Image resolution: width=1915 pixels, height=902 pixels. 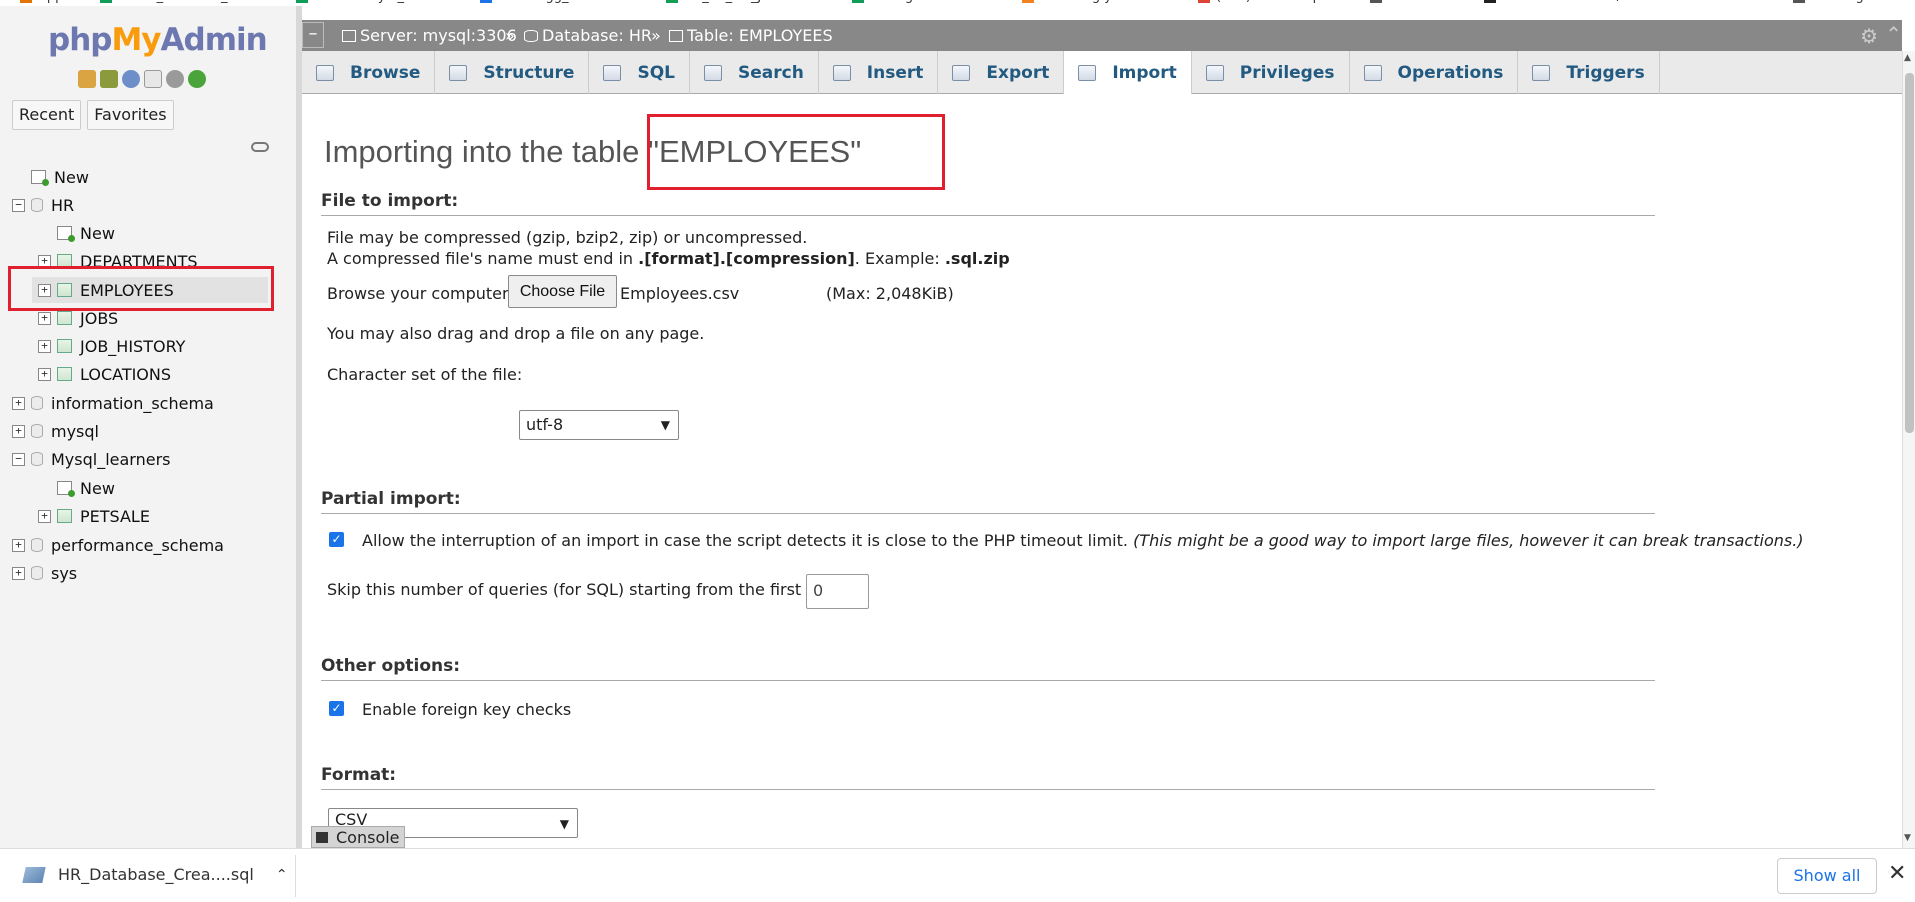 I want to click on quick-icons, so click(x=142, y=79).